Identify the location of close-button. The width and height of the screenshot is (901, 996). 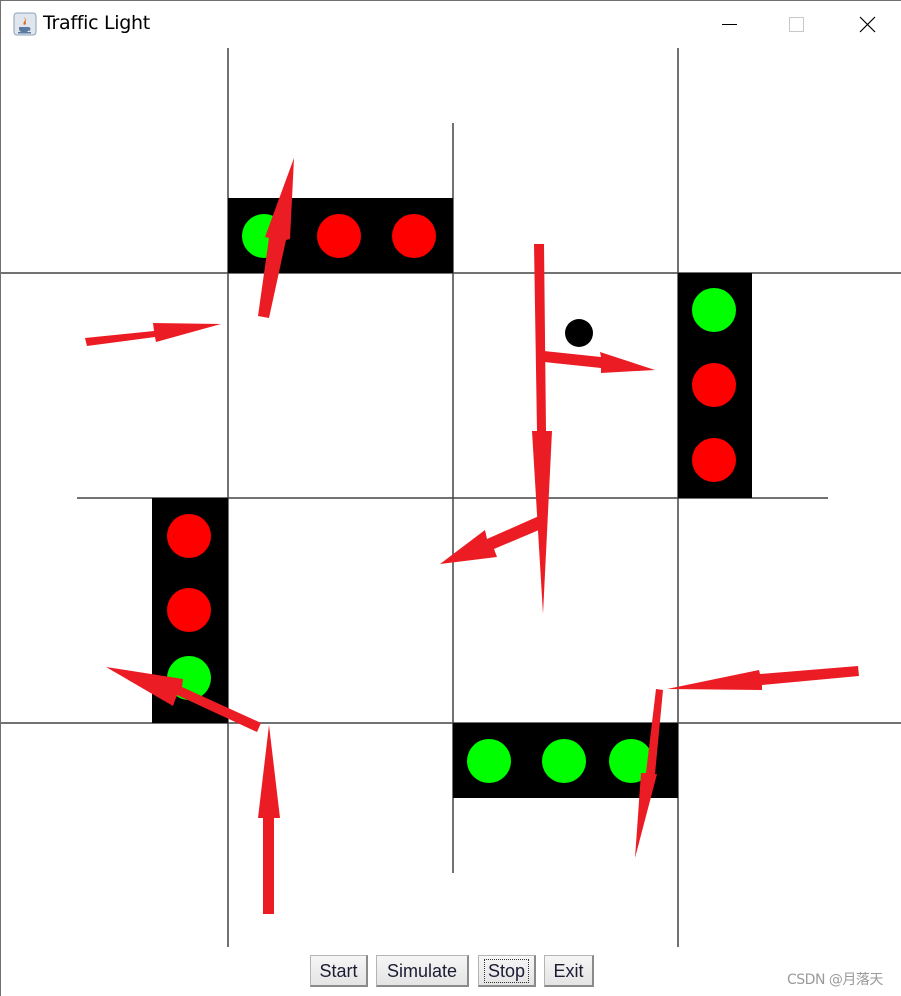
(868, 24).